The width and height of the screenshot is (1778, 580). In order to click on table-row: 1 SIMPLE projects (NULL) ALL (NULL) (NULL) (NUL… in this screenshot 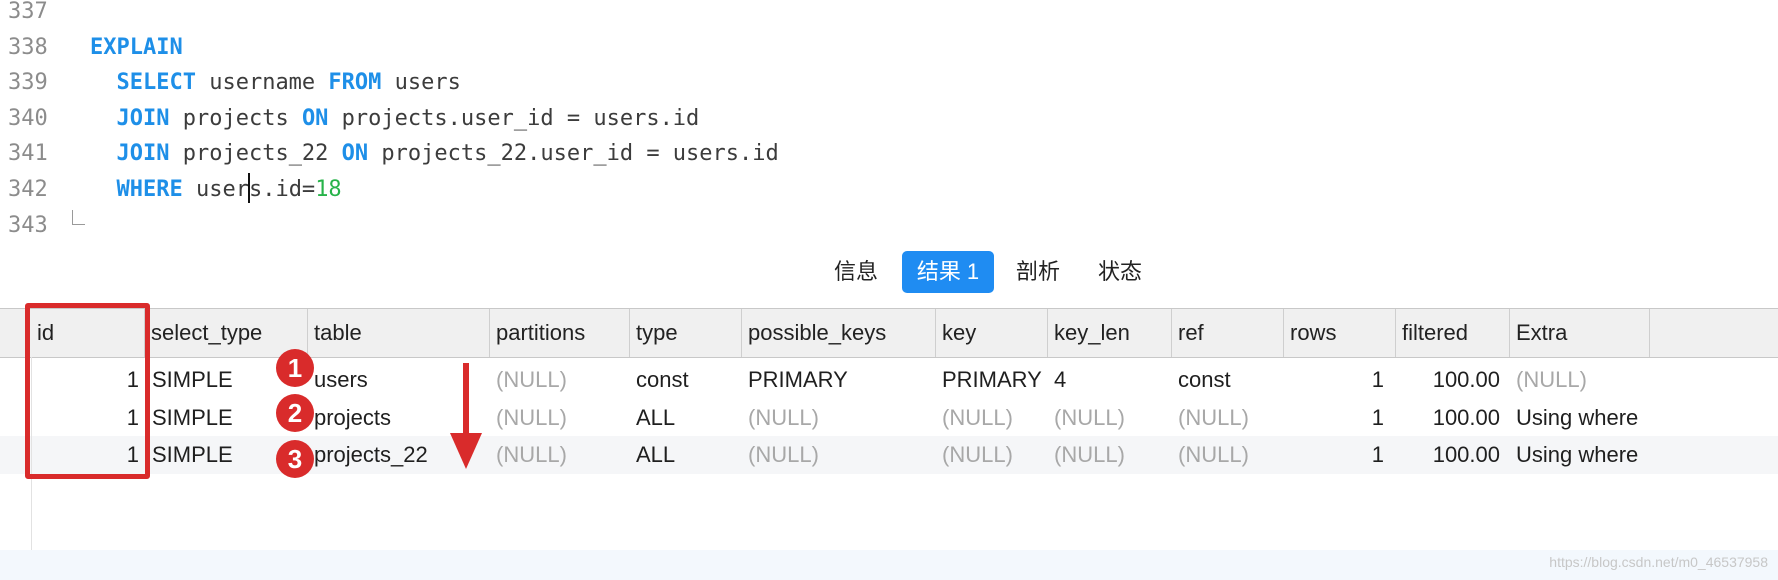, I will do `click(889, 418)`.